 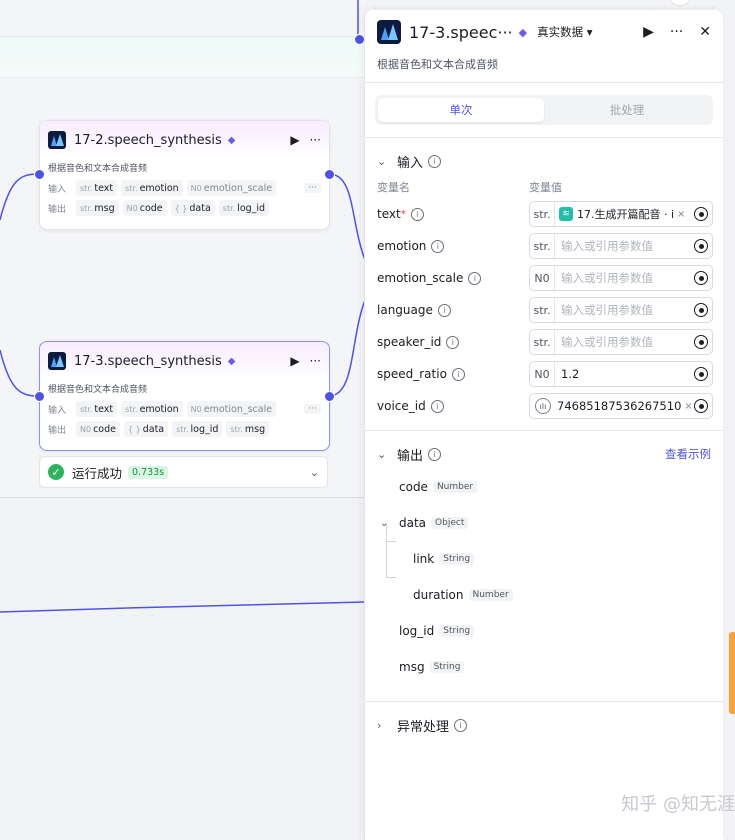 I want to click on text-field: str. ≋ 17.生成开篇配音 · i ×, so click(x=621, y=214).